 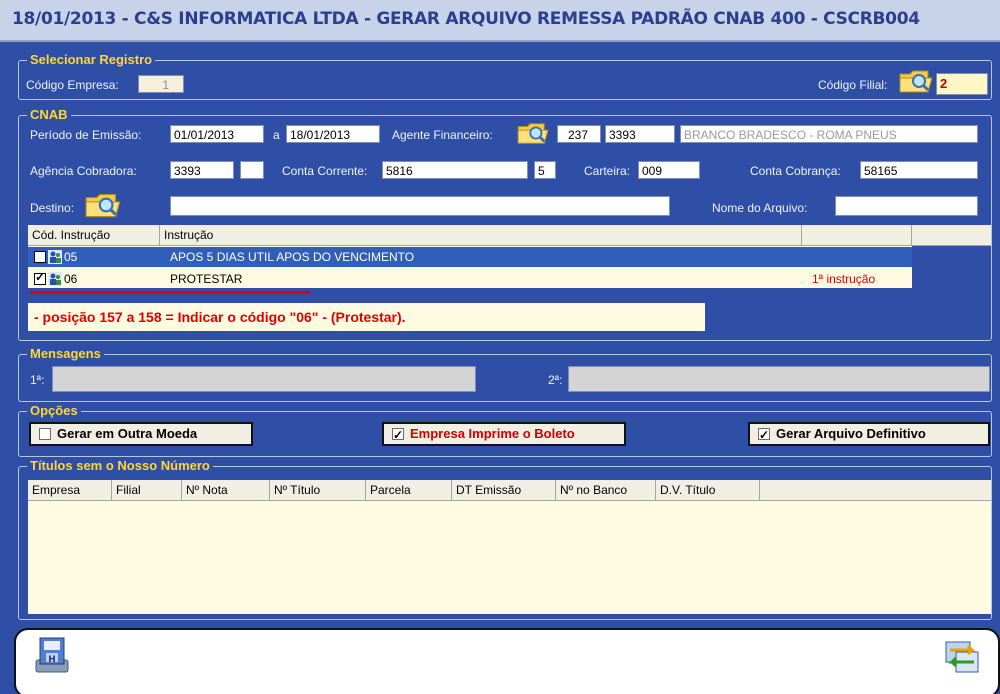 What do you see at coordinates (83, 171) in the screenshot?
I see `agencia-cobradora-label: Agência Cobradora:` at bounding box center [83, 171].